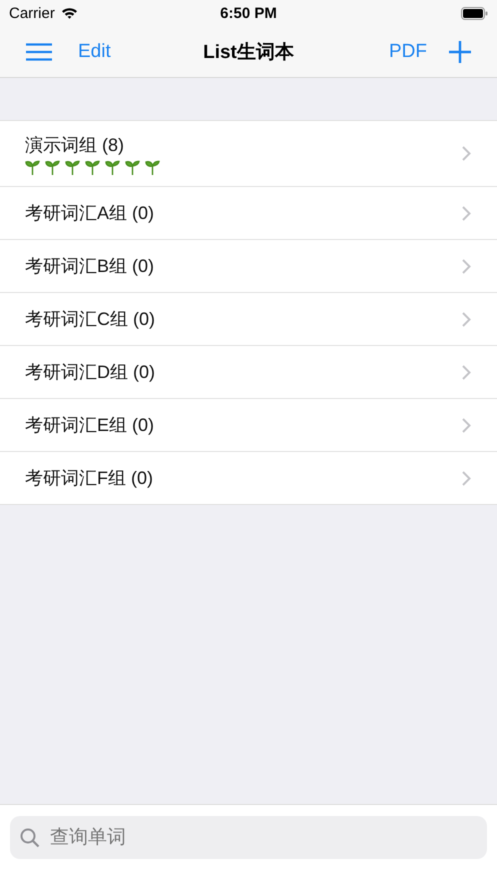 This screenshot has width=497, height=883. What do you see at coordinates (248, 52) in the screenshot?
I see `nav-title: List生词本` at bounding box center [248, 52].